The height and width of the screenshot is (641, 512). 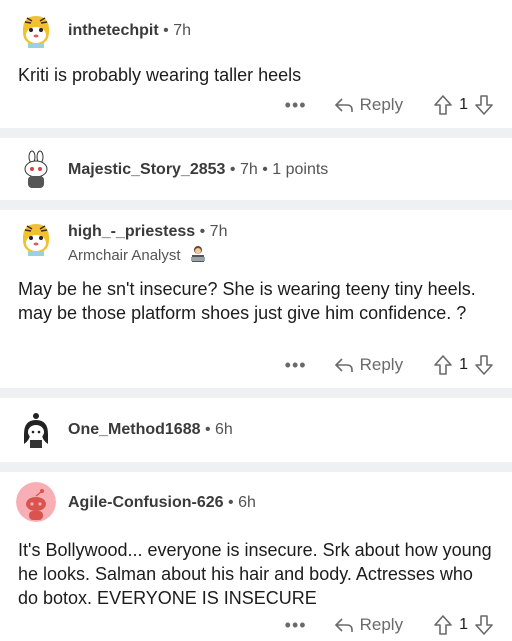 I want to click on comment-meta: Majestic_Story_2853 • 7h • 1 points, so click(x=198, y=170).